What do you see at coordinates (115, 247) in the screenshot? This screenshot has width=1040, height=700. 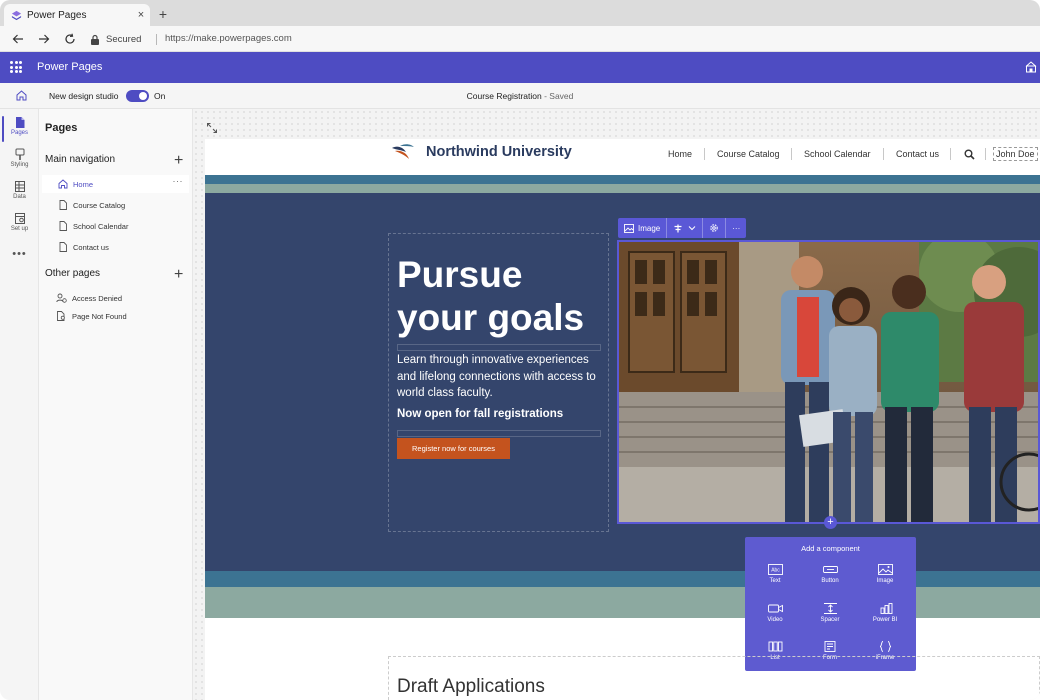 I see `page-item-contact-us: Contact us` at bounding box center [115, 247].